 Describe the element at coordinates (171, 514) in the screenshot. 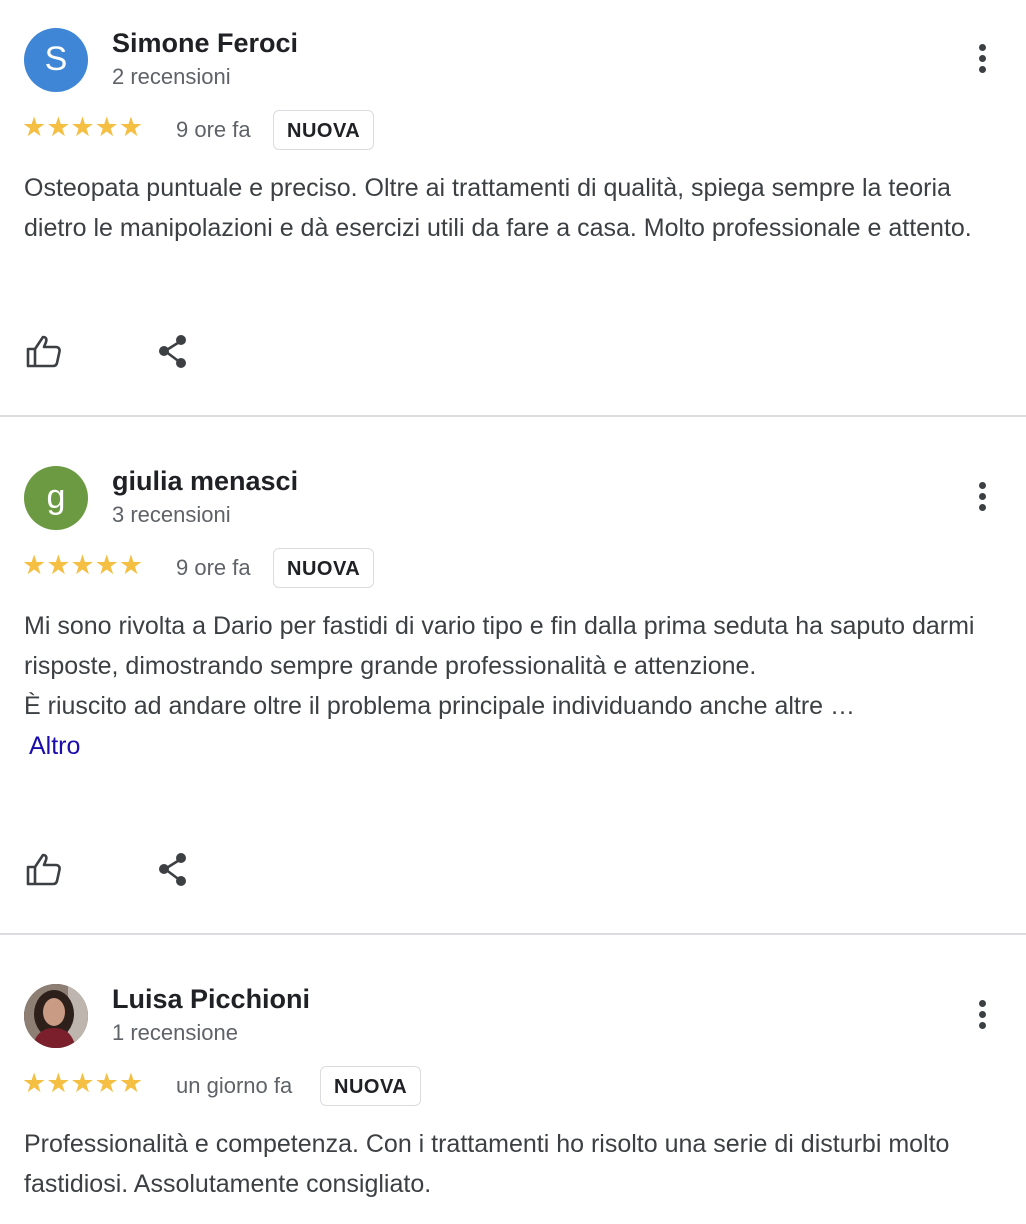

I see `review-count: 3 recensioni` at that location.